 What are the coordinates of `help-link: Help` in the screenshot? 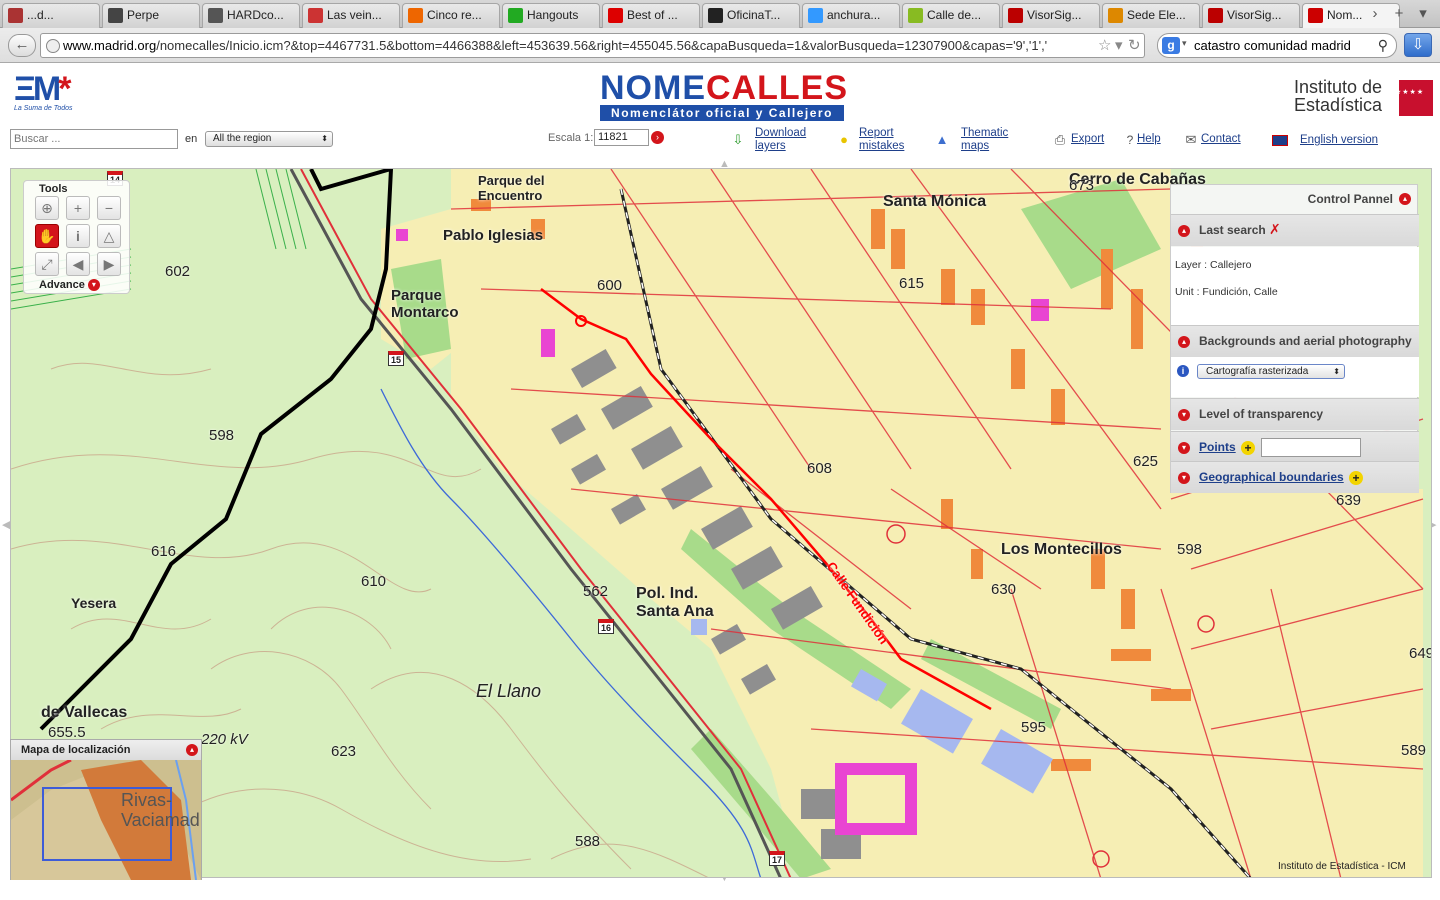 It's located at (1149, 139).